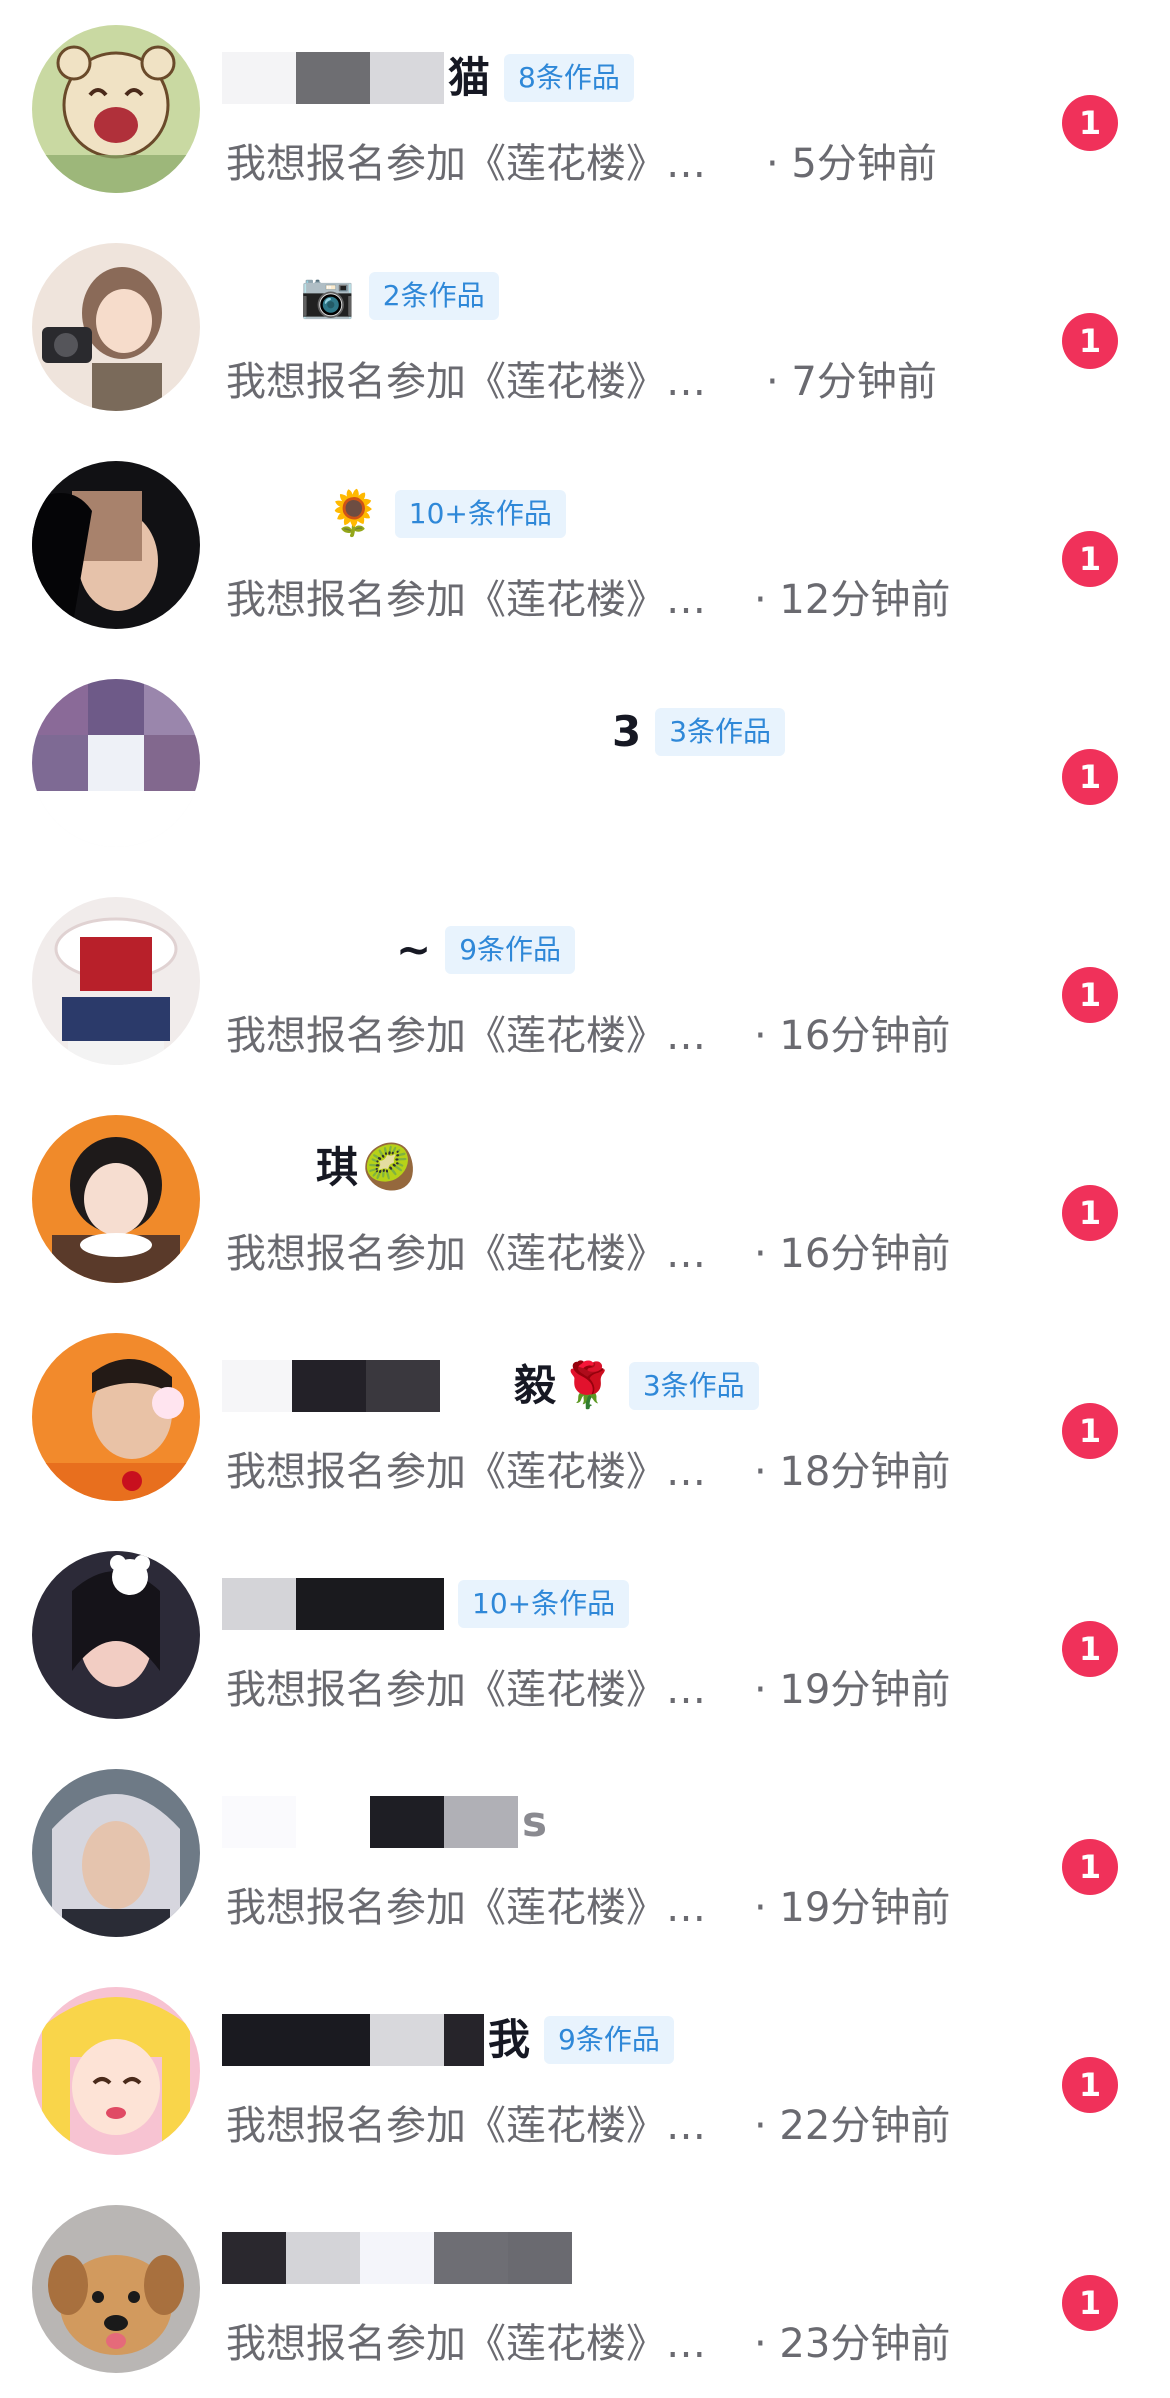 The height and width of the screenshot is (2398, 1170). I want to click on message-preview: 我想报名参加《莲花楼》… · 22分钟前, so click(588, 2122).